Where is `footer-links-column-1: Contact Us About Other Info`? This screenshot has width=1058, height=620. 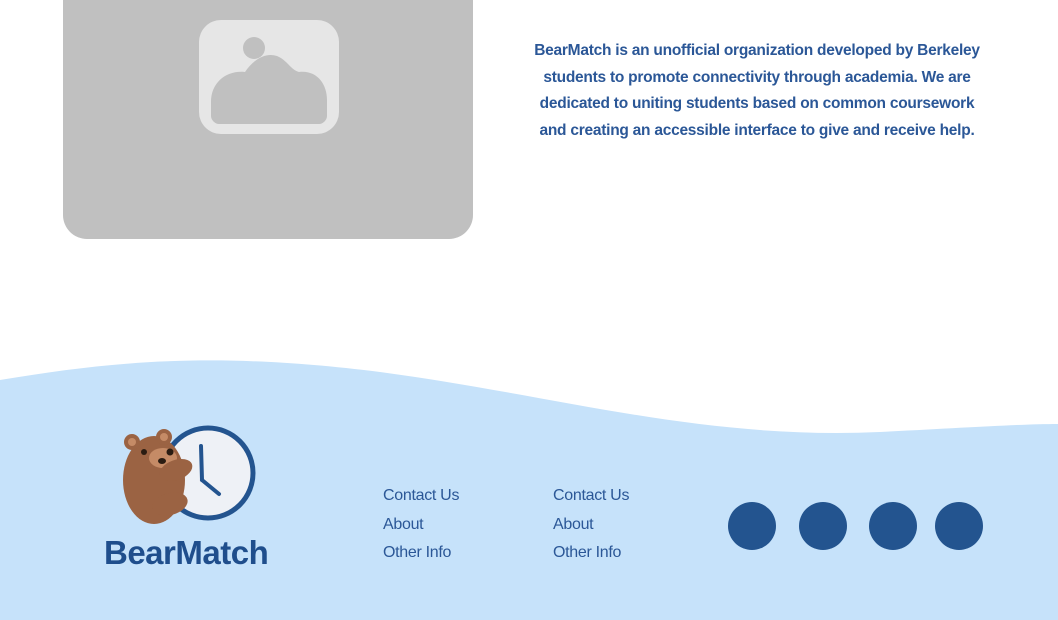
footer-links-column-1: Contact Us About Other Info is located at coordinates (421, 525).